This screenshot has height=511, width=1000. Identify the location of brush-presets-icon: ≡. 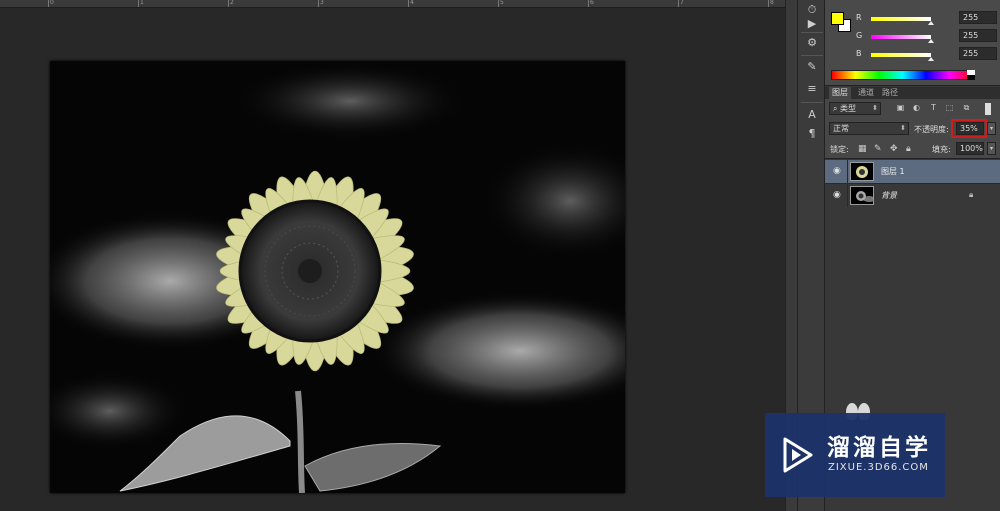
(812, 89).